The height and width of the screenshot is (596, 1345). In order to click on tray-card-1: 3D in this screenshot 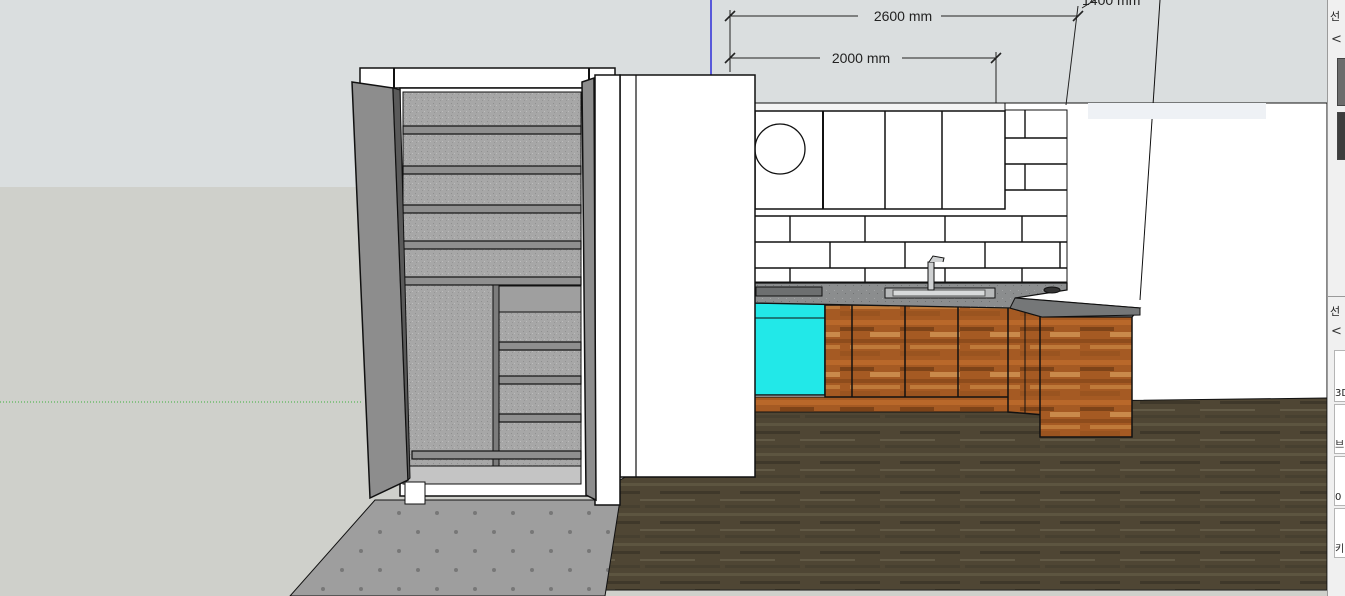, I will do `click(1339, 376)`.